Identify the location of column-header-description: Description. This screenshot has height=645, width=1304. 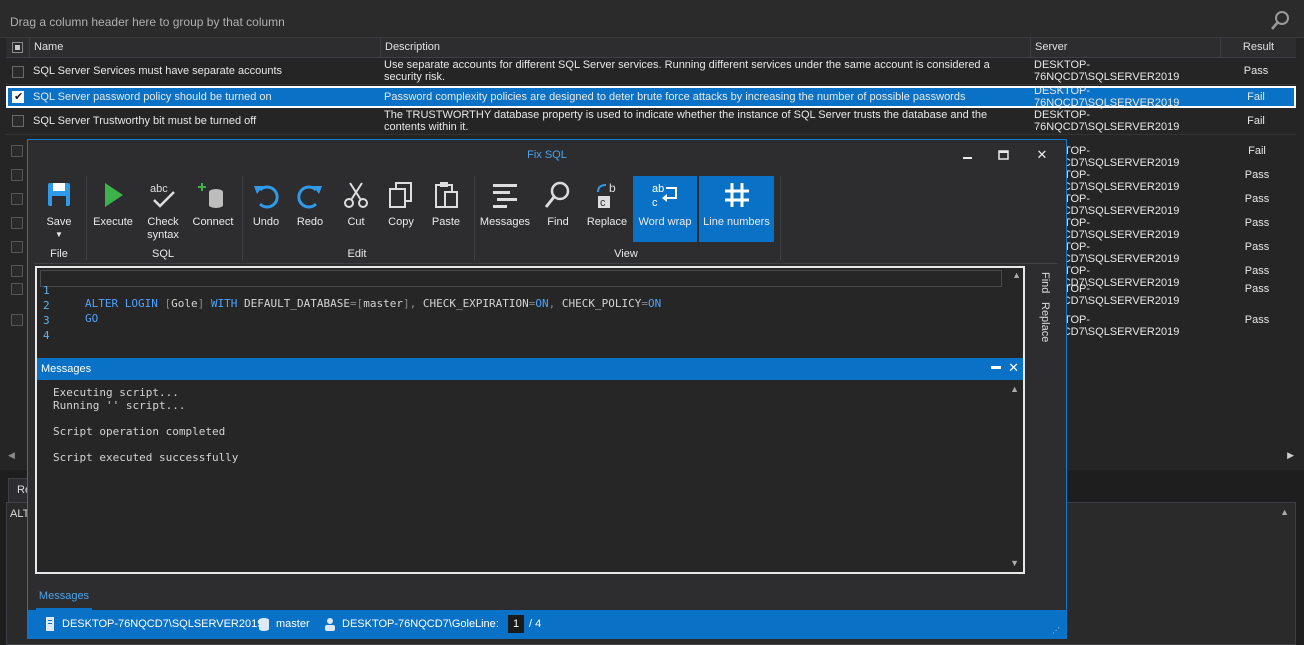
(705, 48).